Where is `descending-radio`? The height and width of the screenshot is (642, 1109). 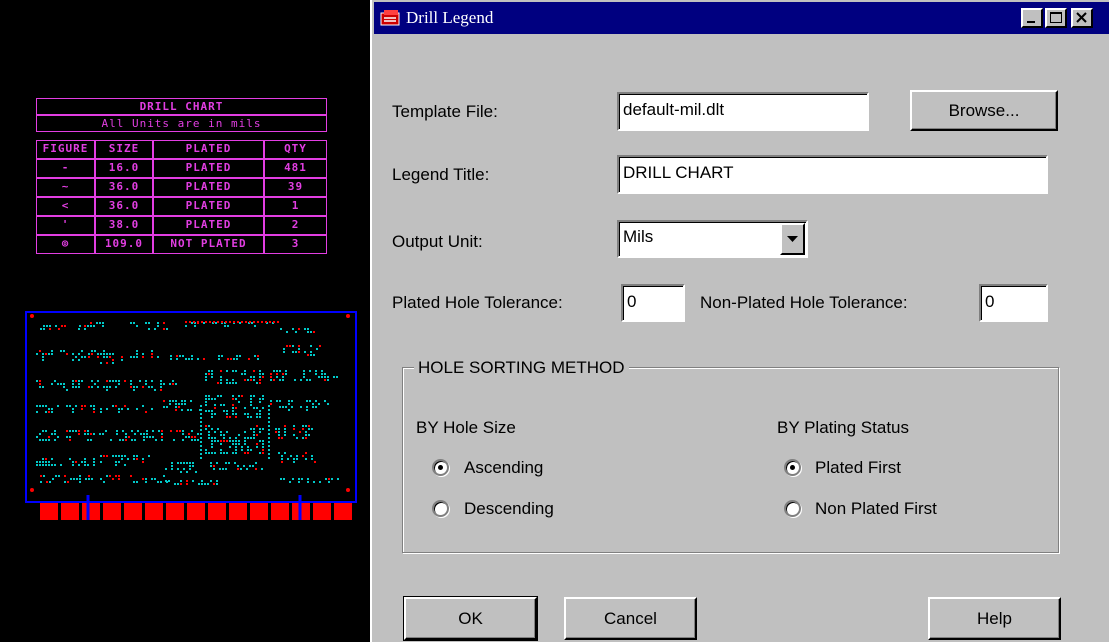
descending-radio is located at coordinates (440, 508).